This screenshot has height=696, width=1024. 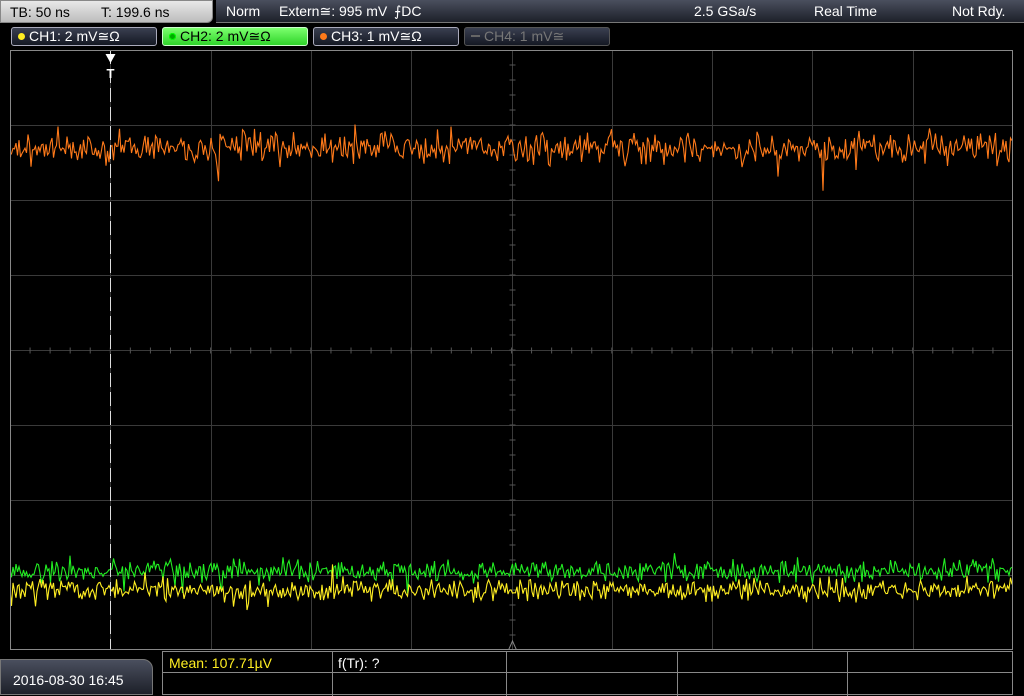 I want to click on ch1-label: CH1: 2 mV≅Ω, so click(x=74, y=36).